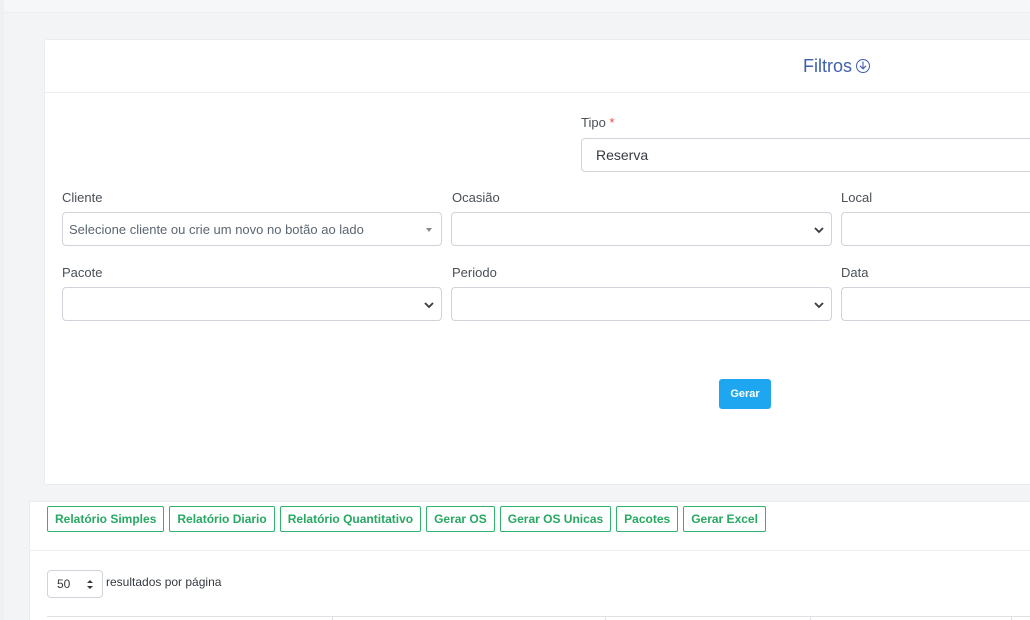 The width and height of the screenshot is (1030, 620). What do you see at coordinates (935, 304) in the screenshot?
I see `data-input` at bounding box center [935, 304].